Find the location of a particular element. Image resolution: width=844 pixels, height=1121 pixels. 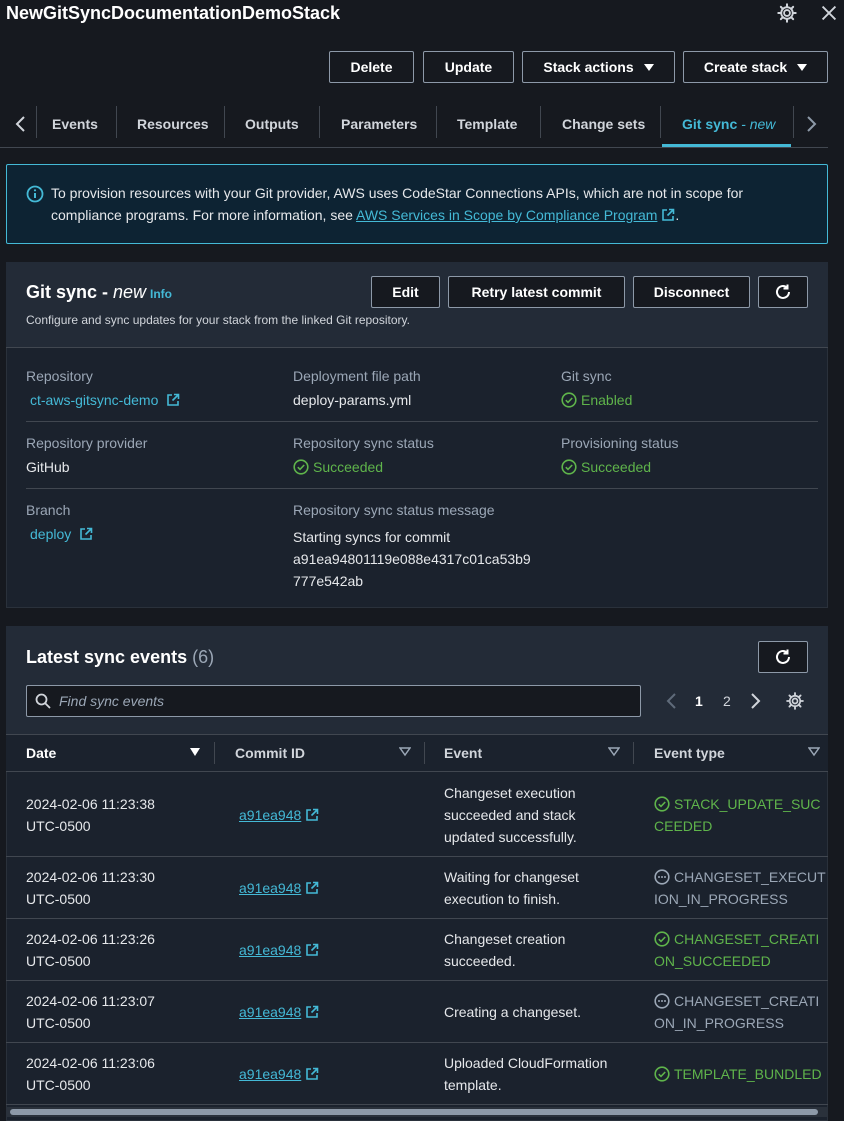

event-line: succeeded. is located at coordinates (480, 961).